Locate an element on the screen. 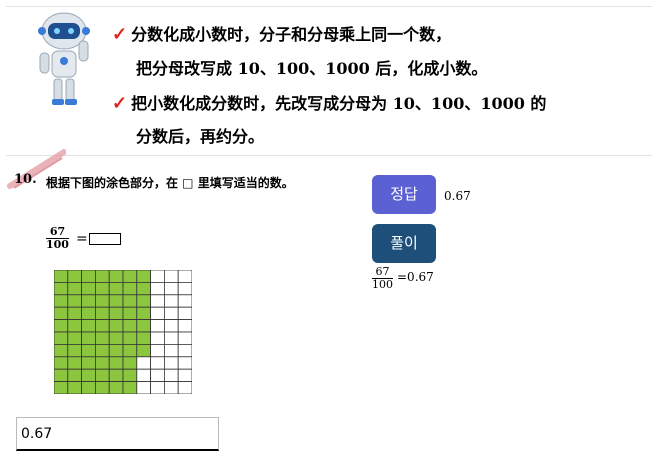 Image resolution: width=652 pixels, height=466 pixels. solution-text: =0.67 is located at coordinates (415, 277).